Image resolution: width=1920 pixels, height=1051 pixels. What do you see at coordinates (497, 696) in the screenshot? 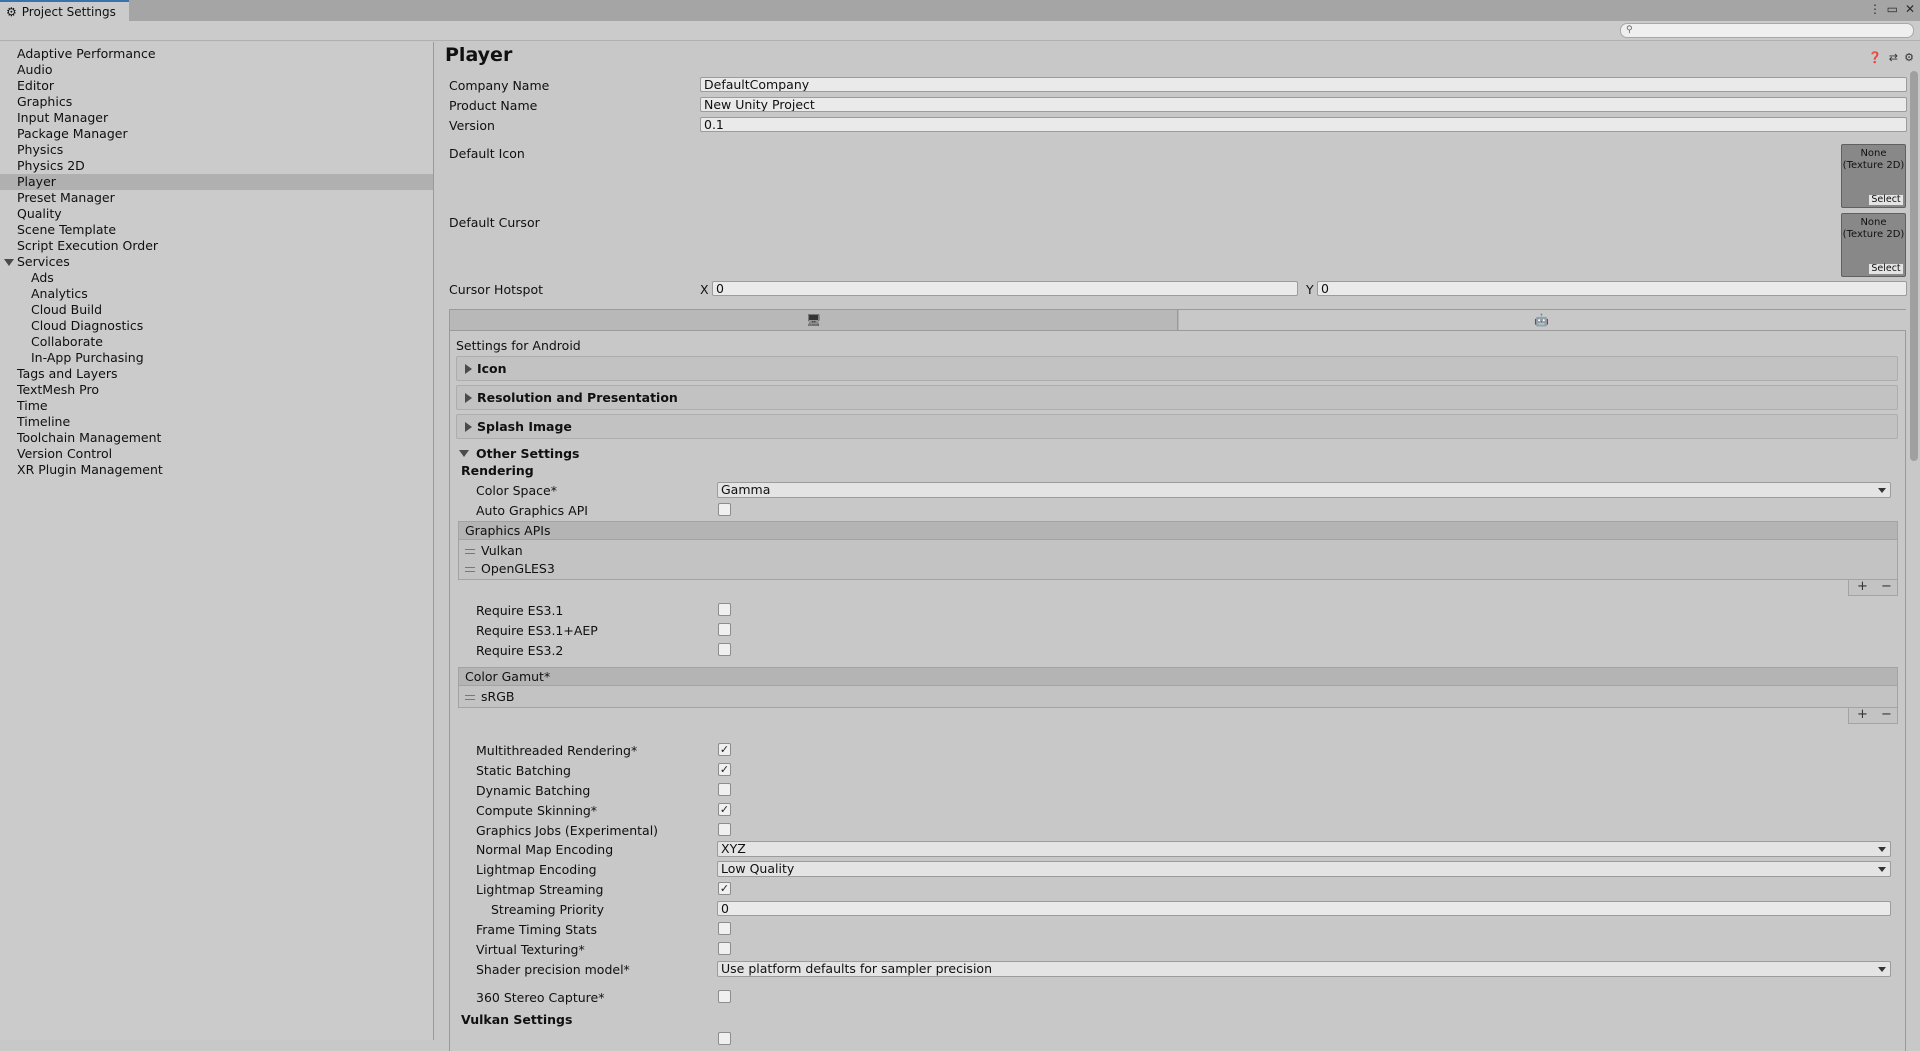
I see `color-gamut-item: sRGB` at bounding box center [497, 696].